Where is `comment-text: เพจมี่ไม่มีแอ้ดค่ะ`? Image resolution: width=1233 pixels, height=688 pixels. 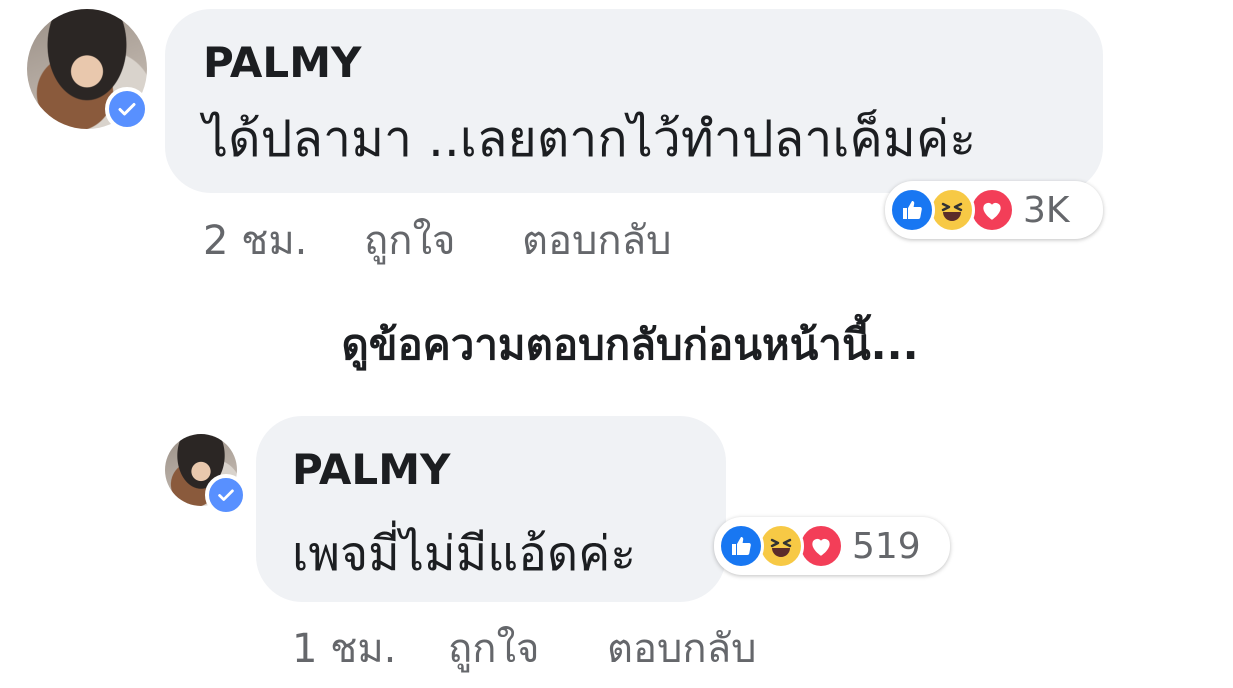 comment-text: เพจมี่ไม่มีแอ้ดค่ะ is located at coordinates (464, 554).